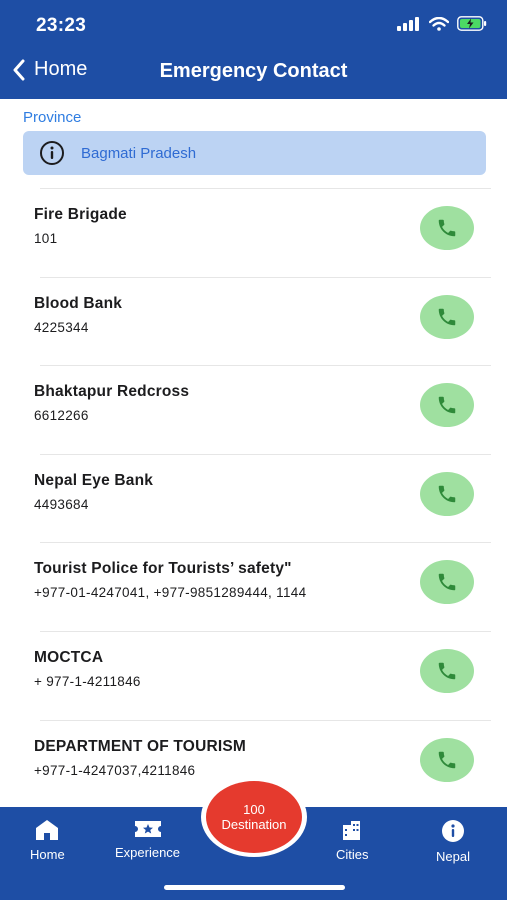  What do you see at coordinates (87, 681) in the screenshot?
I see `contact-number: + 977-1-4211846` at bounding box center [87, 681].